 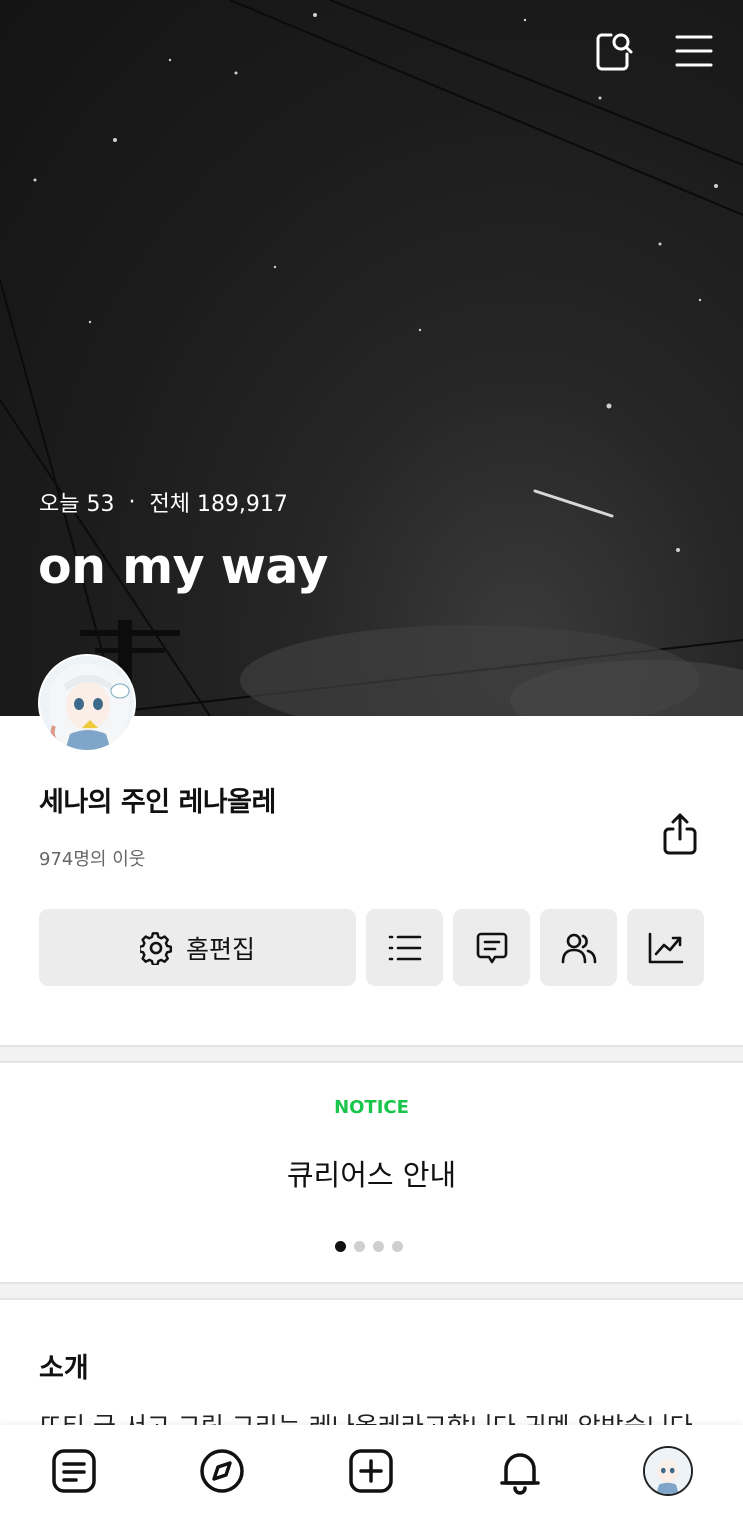 I want to click on blog-owner-name: 세나의 주인 레나올레, so click(x=157, y=802).